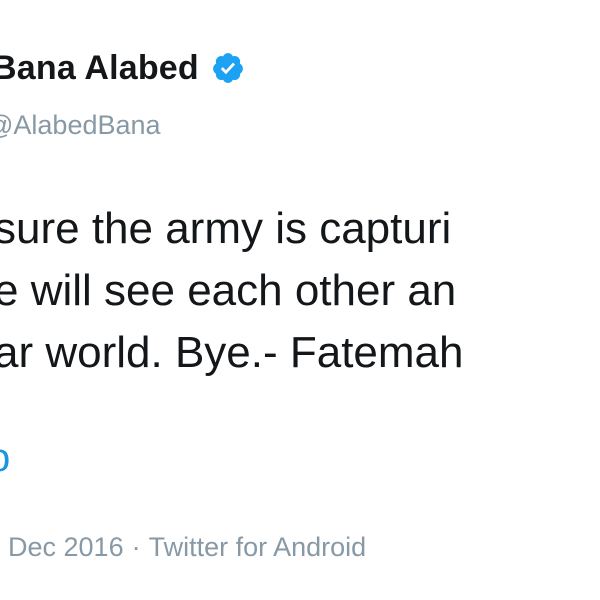  I want to click on tweet-metadata: Dec 2016 · Twitter for Android, so click(187, 547).